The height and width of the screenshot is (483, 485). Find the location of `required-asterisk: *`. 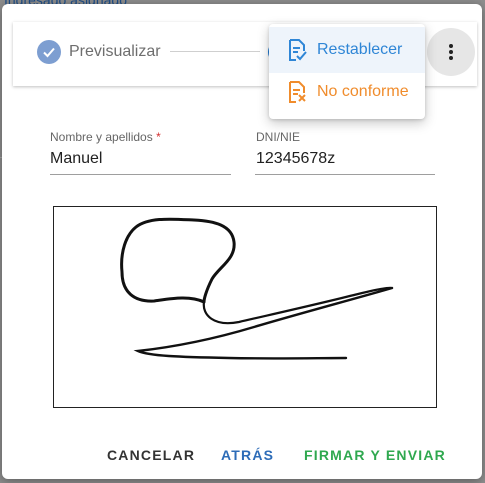

required-asterisk: * is located at coordinates (158, 137).